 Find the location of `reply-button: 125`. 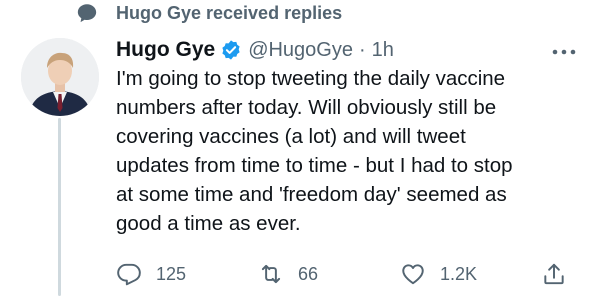

reply-button: 125 is located at coordinates (151, 274).